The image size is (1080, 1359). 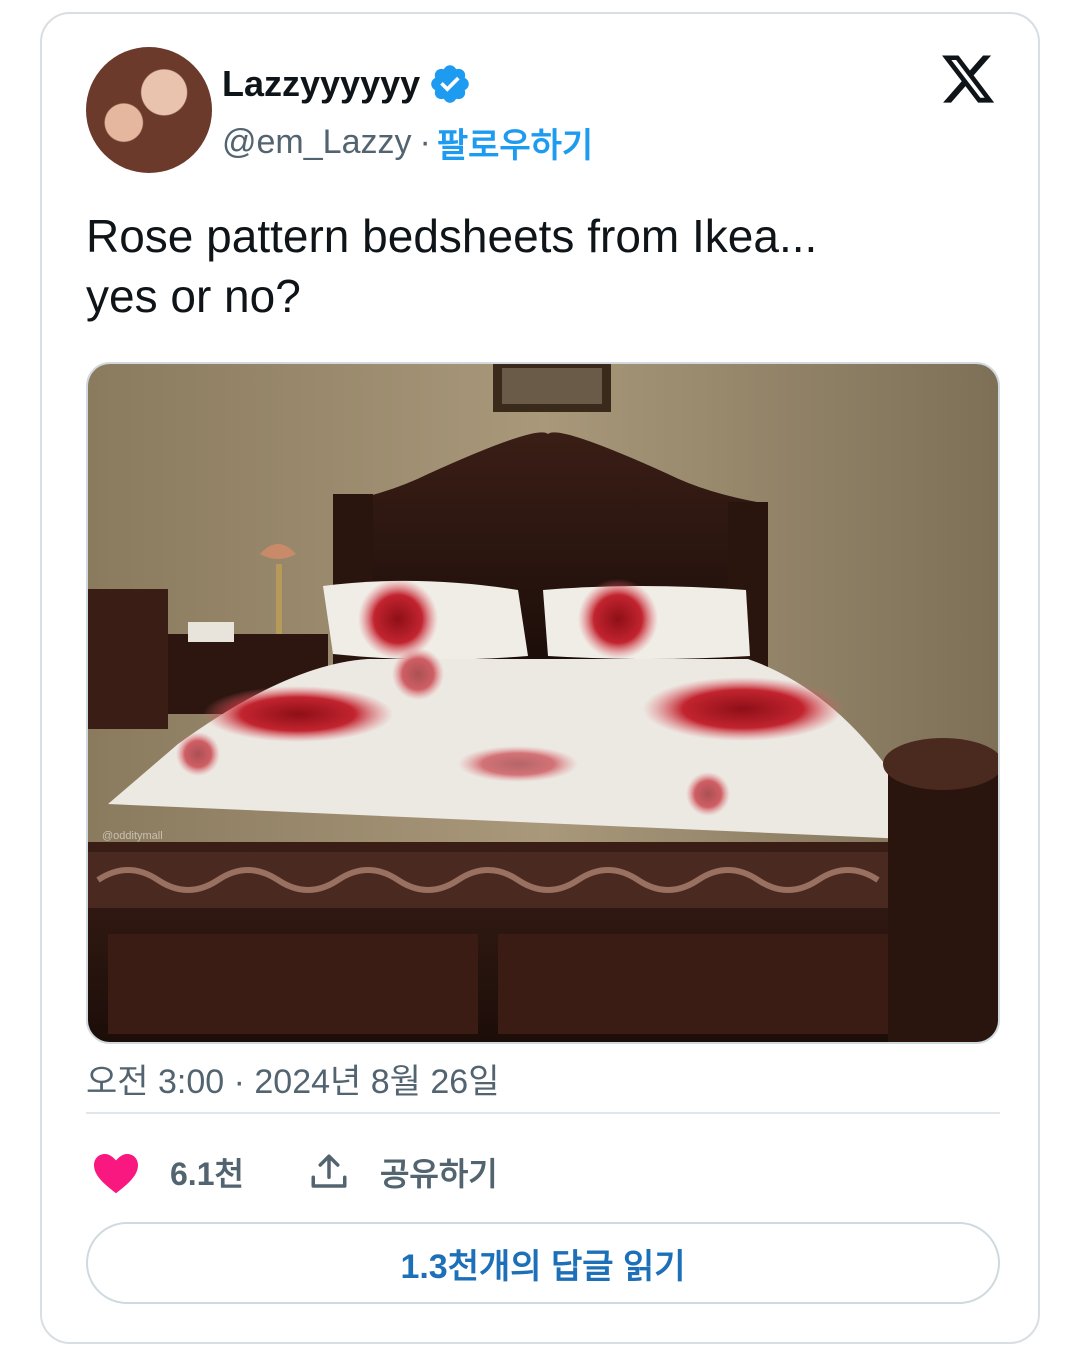 I want to click on avatar, so click(x=149, y=110).